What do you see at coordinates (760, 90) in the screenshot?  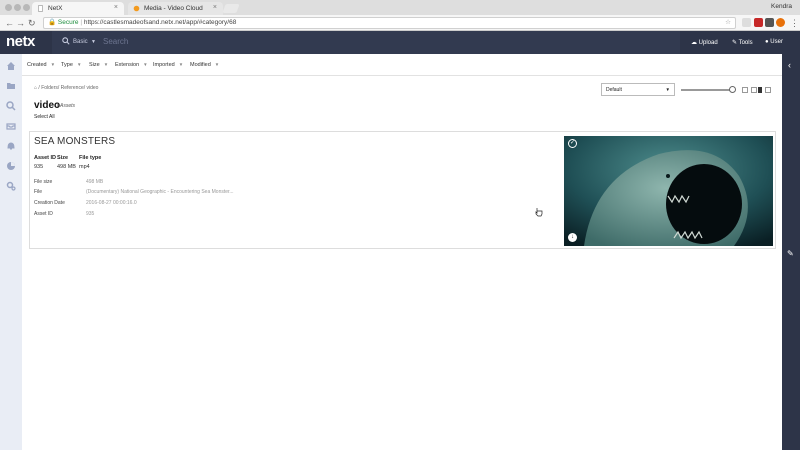 I see `list-view-icon` at bounding box center [760, 90].